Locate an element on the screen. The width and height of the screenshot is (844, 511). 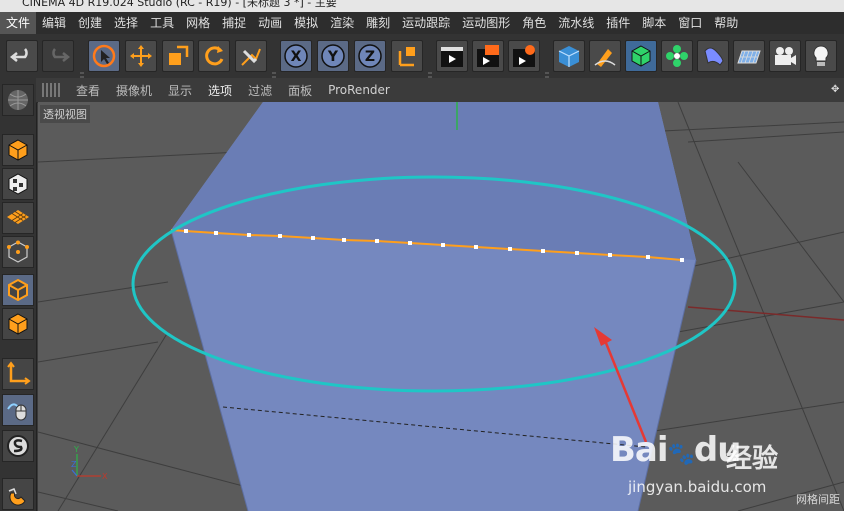
y-axis-button: Y is located at coordinates (333, 56).